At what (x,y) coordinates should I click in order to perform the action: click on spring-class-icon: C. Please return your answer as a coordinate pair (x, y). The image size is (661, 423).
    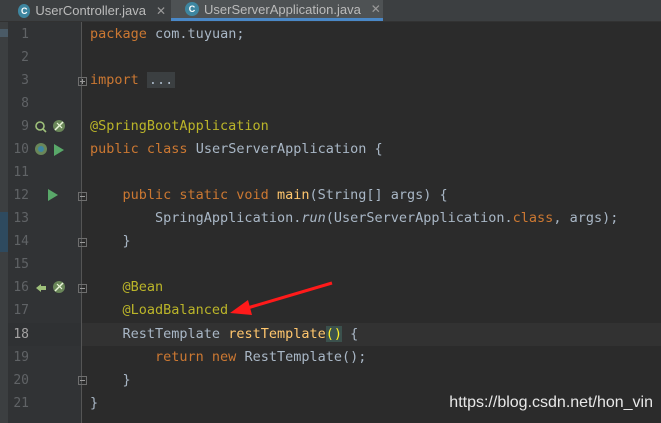
    Looking at the image, I should click on (192, 9).